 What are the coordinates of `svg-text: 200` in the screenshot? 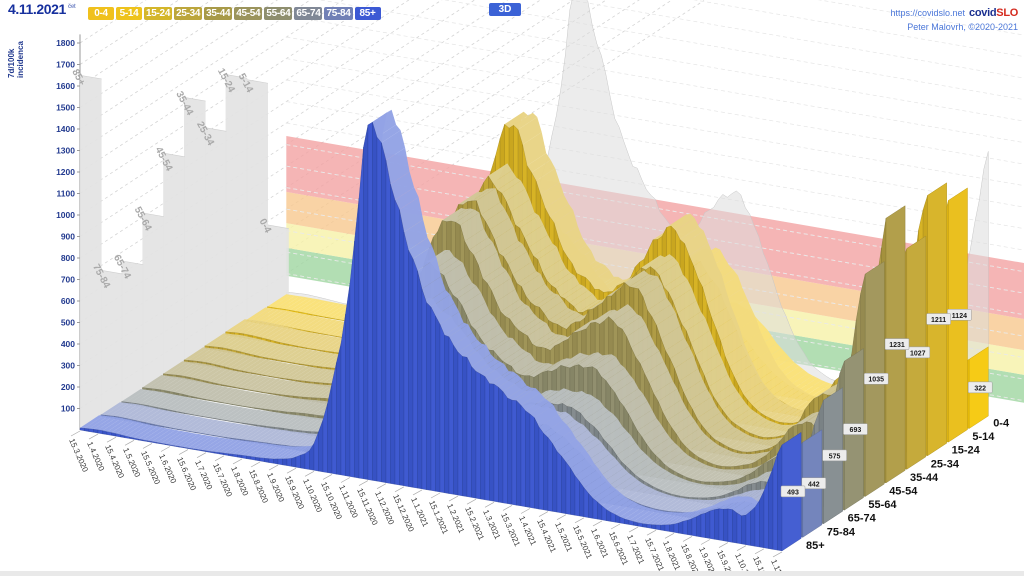 It's located at (68, 387).